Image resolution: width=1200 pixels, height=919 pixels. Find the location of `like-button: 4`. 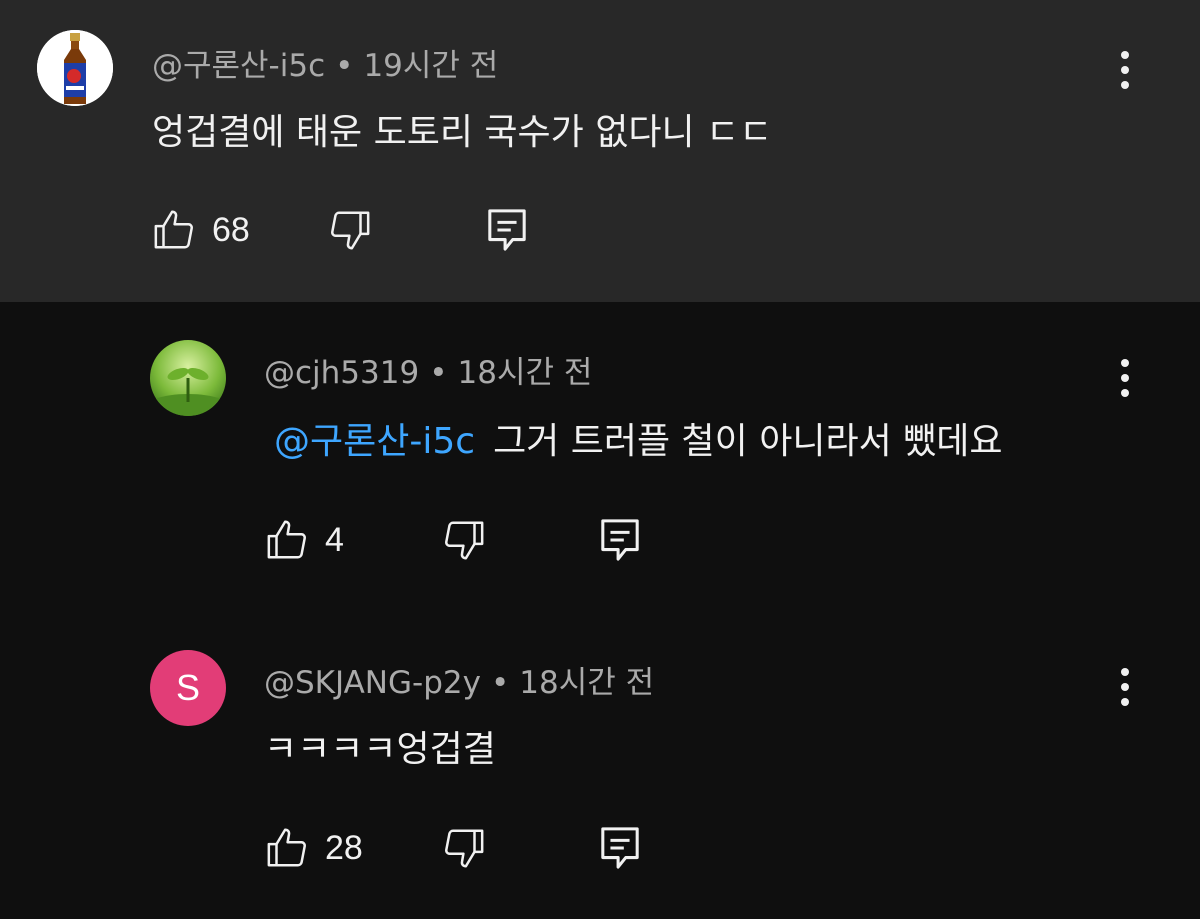

like-button: 4 is located at coordinates (304, 540).